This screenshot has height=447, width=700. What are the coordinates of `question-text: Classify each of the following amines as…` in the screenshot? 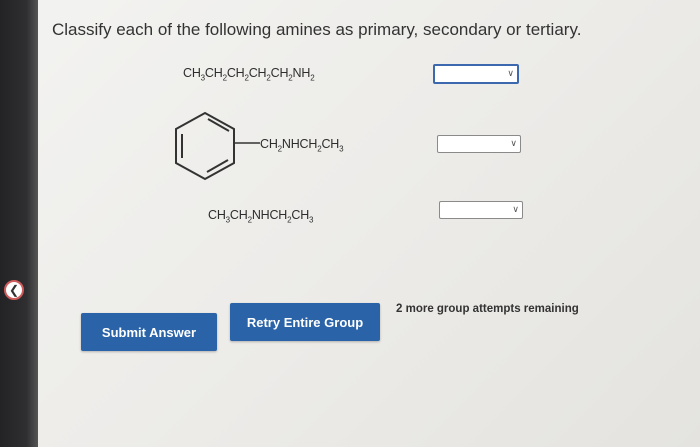 It's located at (317, 29).